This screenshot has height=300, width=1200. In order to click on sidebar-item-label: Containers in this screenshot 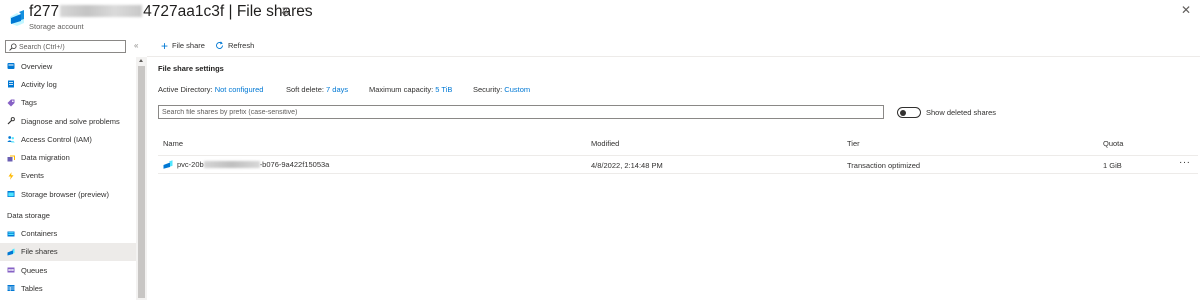, I will do `click(39, 234)`.